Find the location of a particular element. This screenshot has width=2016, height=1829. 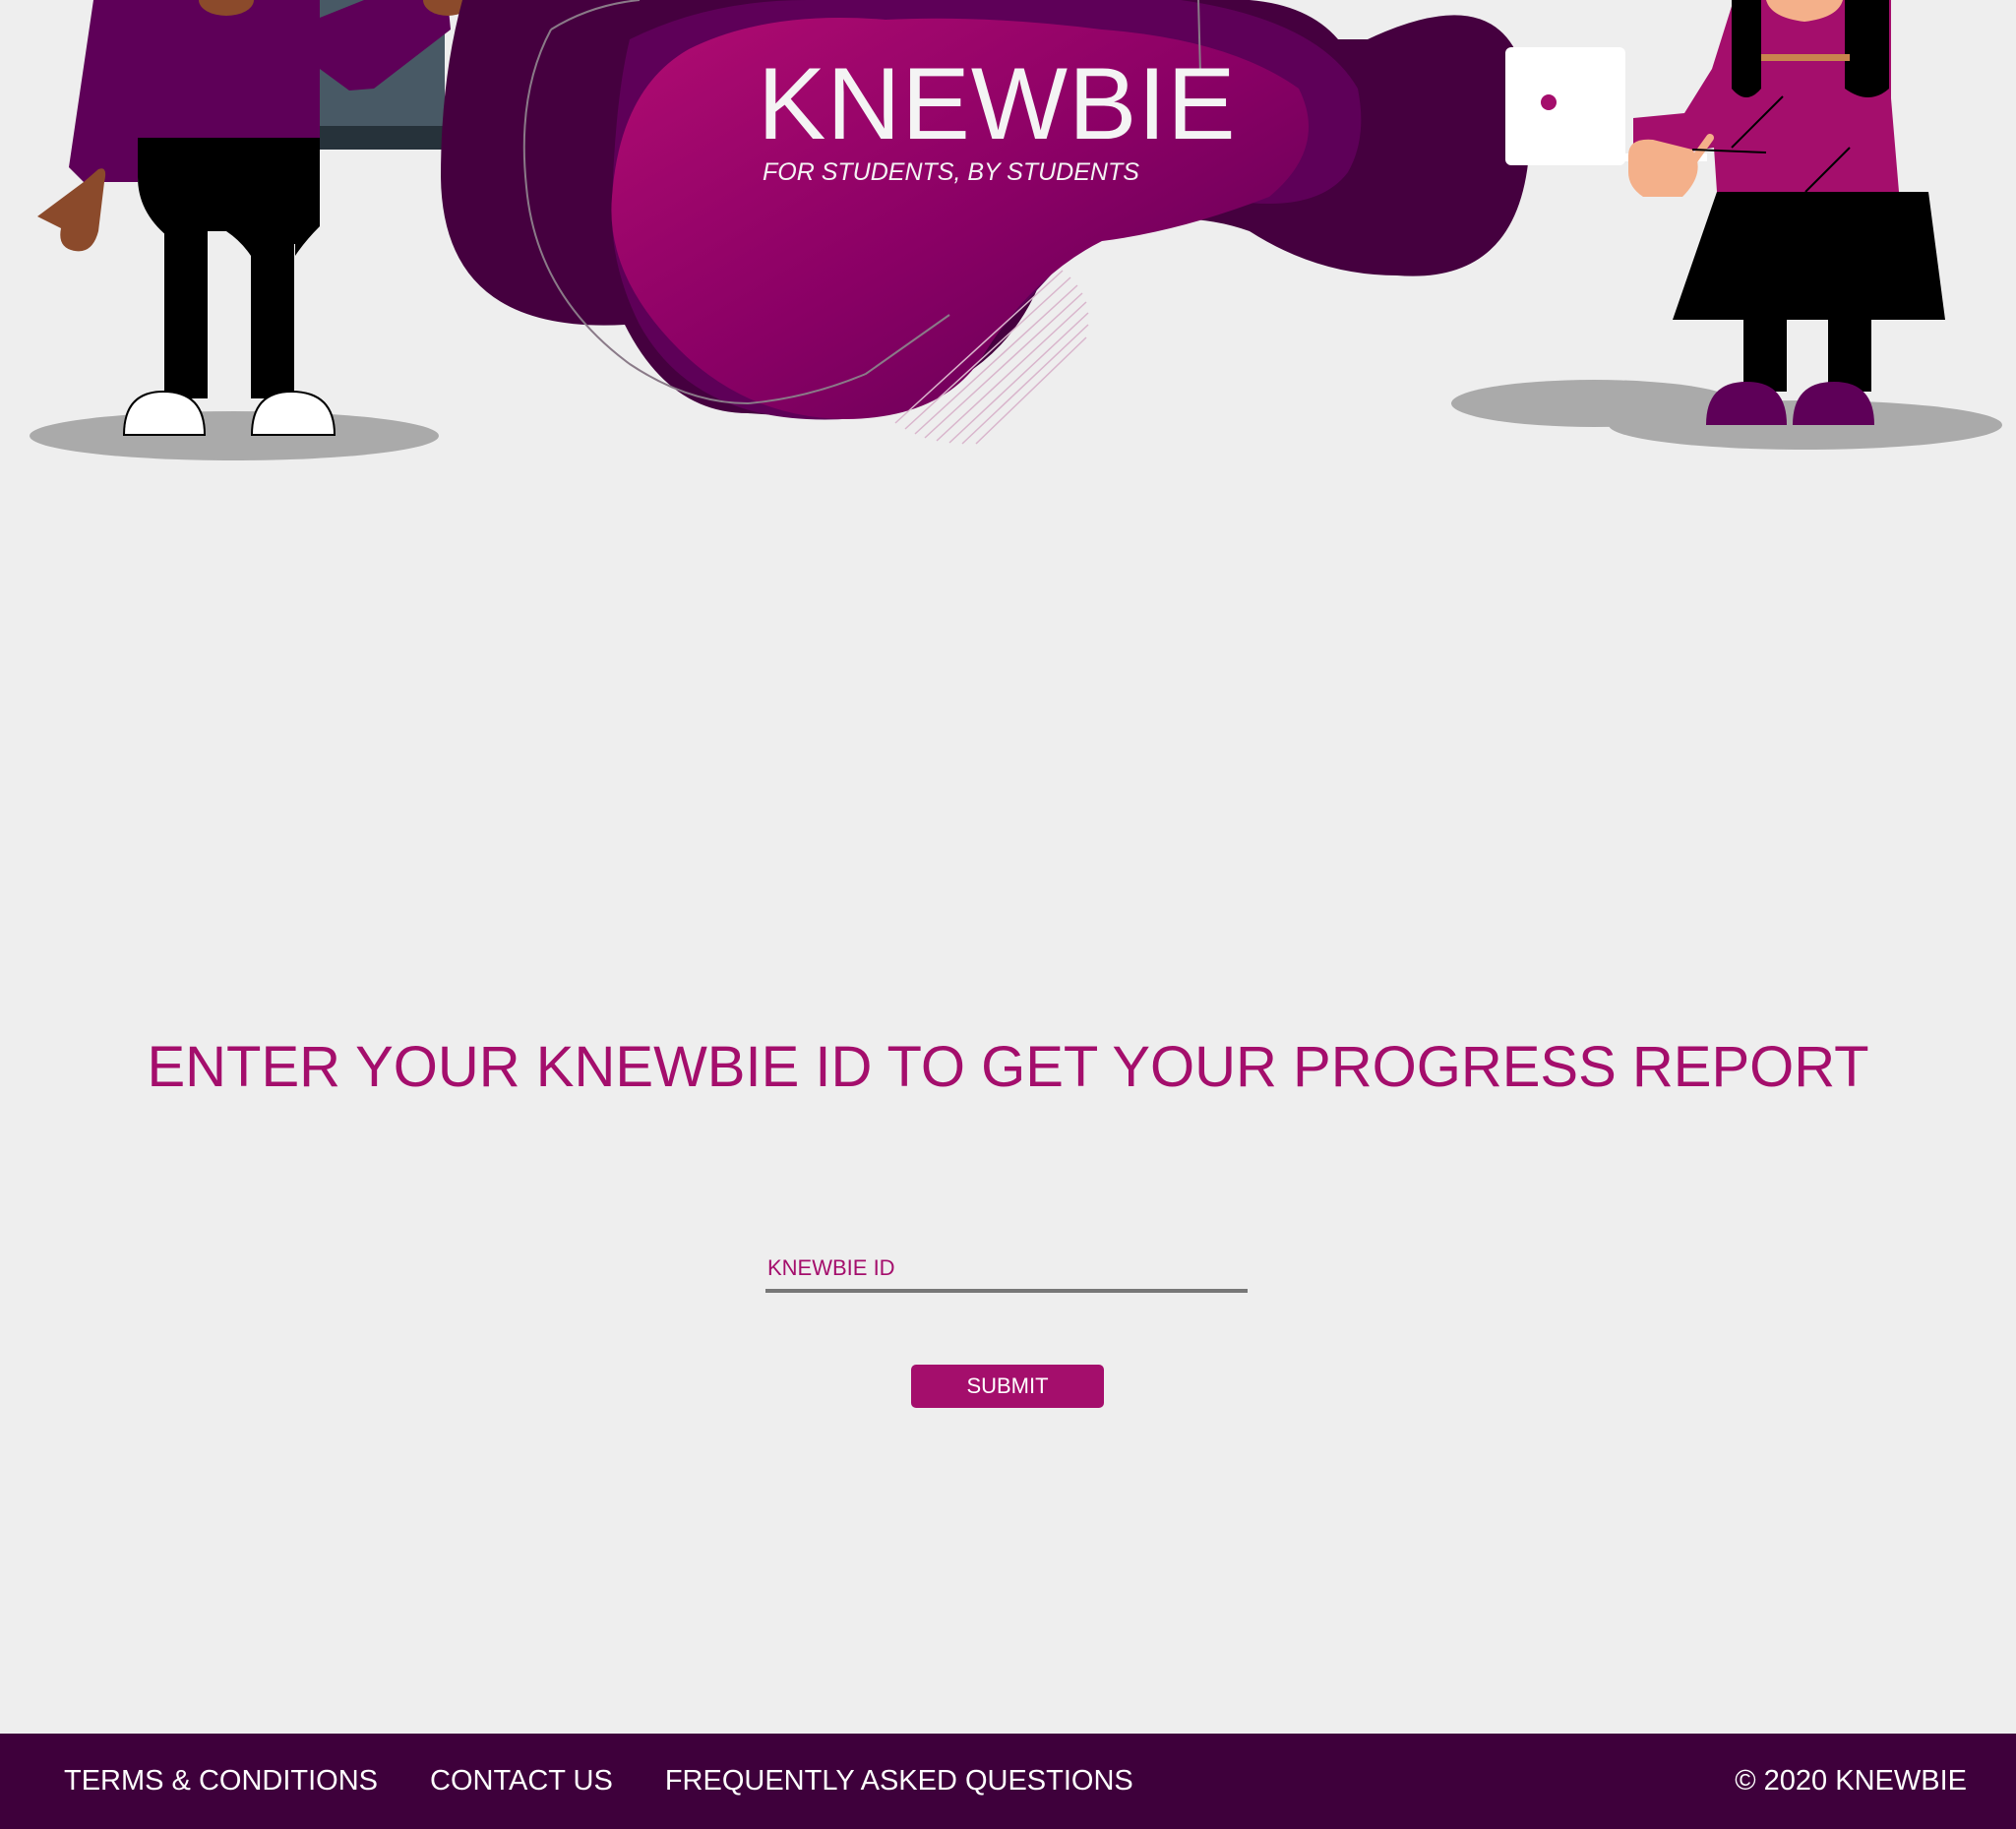

footer-link-terms: TERMS & CONDITIONS is located at coordinates (221, 1782).